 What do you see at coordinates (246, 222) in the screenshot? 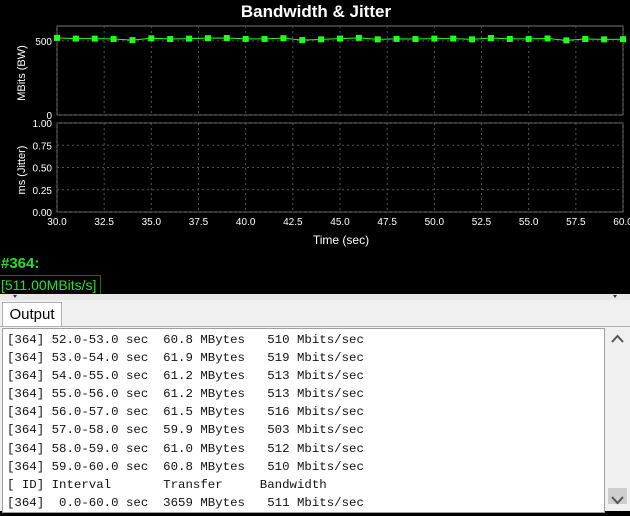
I see `x-tick-label: 40.0` at bounding box center [246, 222].